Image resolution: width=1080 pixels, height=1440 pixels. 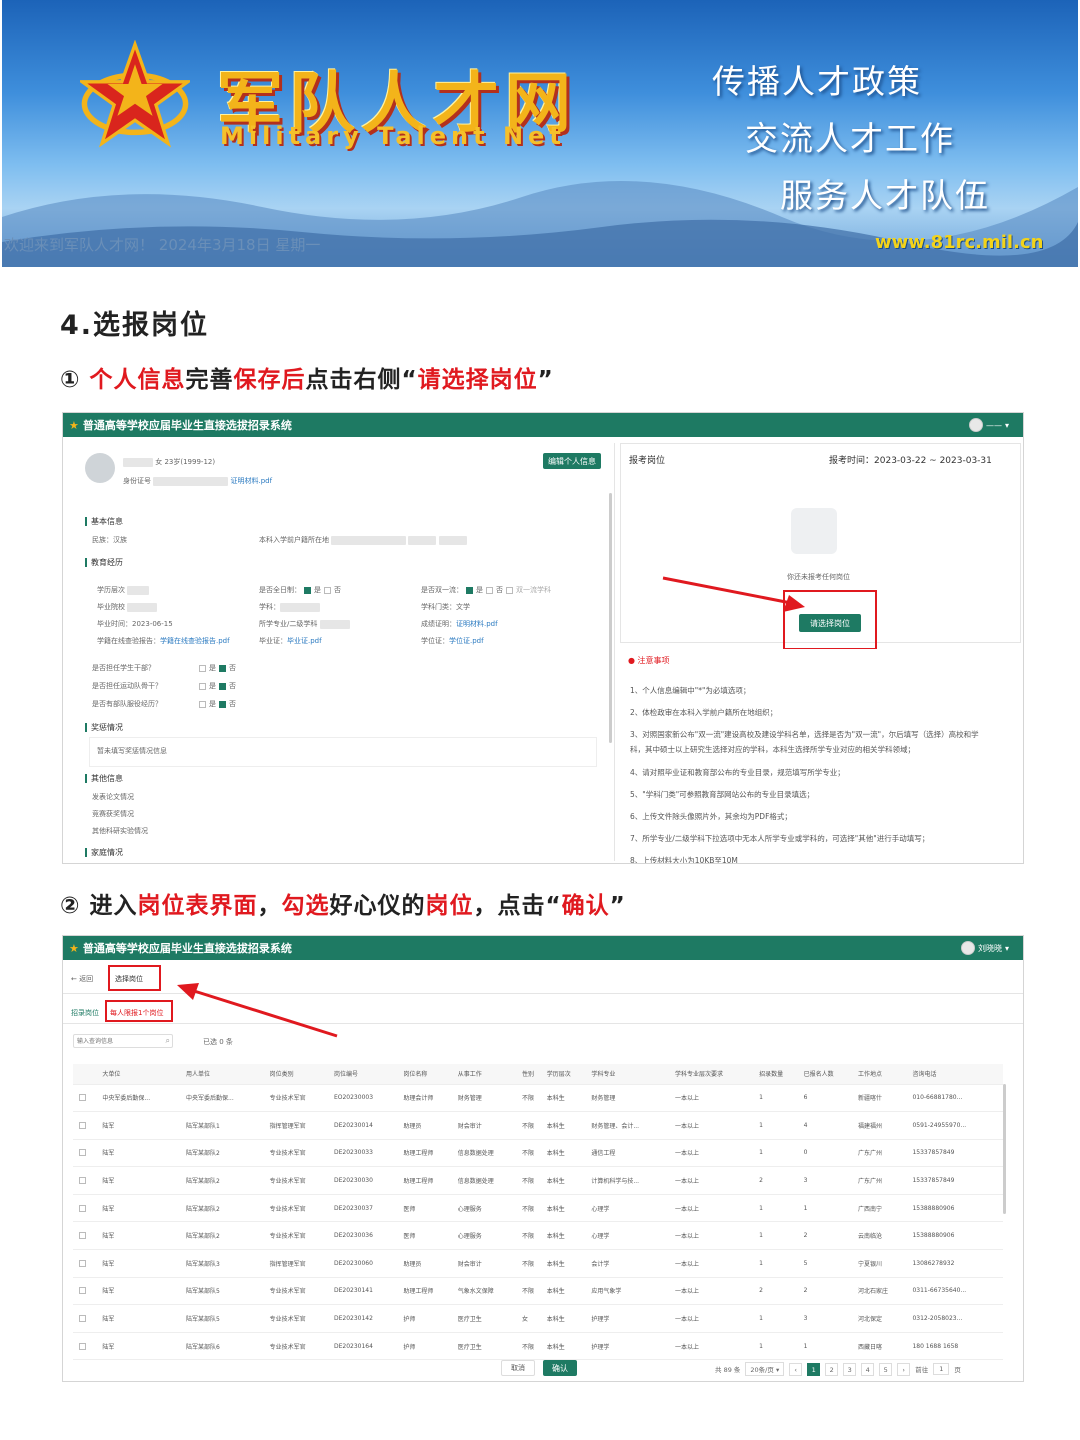 What do you see at coordinates (988, 425) in the screenshot?
I see `user-menu: —— ▾` at bounding box center [988, 425].